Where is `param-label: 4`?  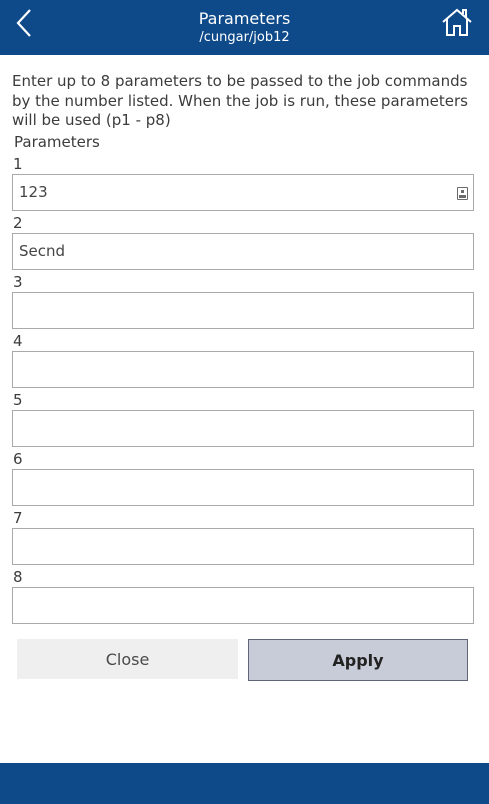
param-label: 4 is located at coordinates (18, 340).